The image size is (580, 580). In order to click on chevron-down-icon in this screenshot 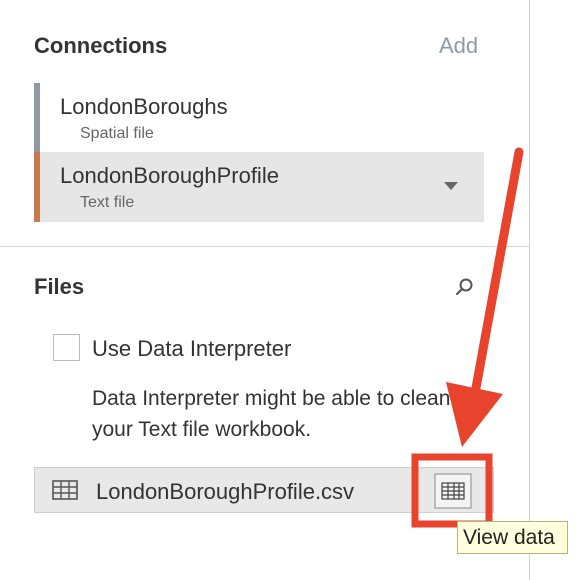, I will do `click(451, 186)`.